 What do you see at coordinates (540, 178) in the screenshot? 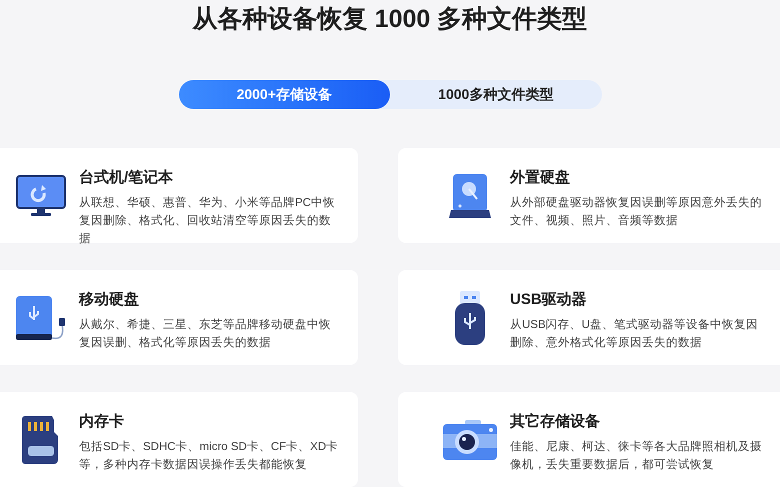
I see `device-title: 外置硬盘` at bounding box center [540, 178].